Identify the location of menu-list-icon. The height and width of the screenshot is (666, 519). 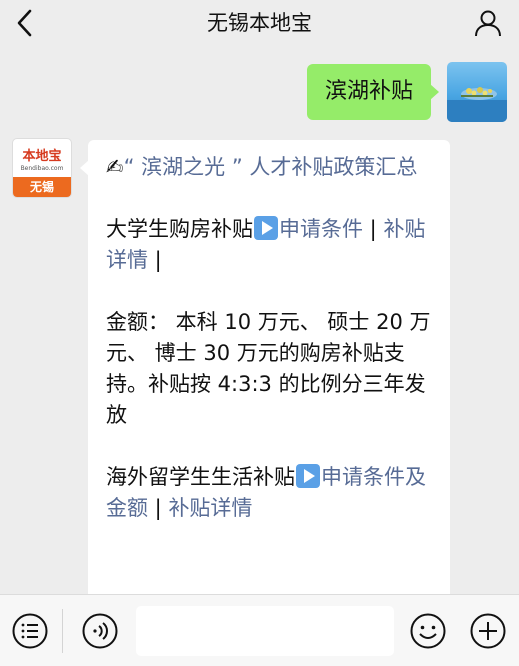
(30, 631).